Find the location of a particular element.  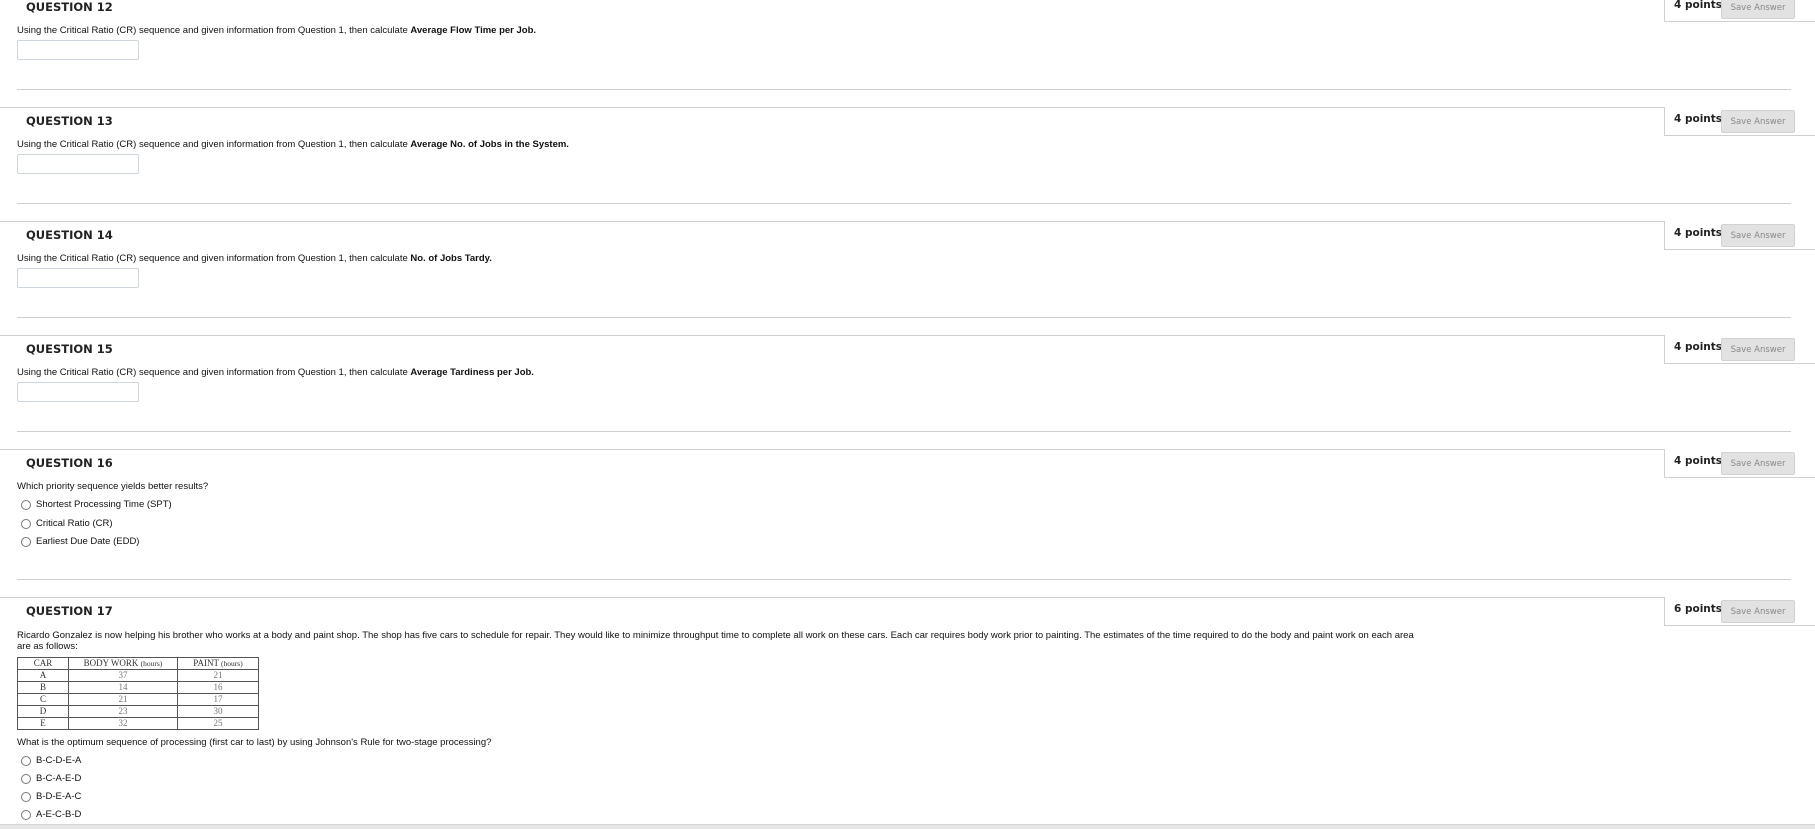

answer-option: Earliest Due Date (EDD) is located at coordinates (80, 541).